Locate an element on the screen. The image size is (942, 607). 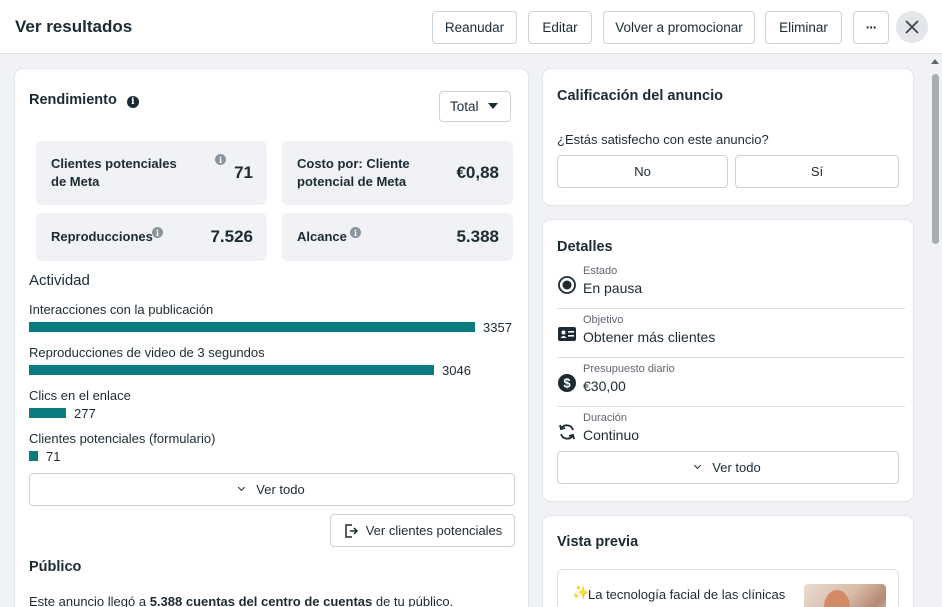
audience-text-before: Este anuncio llegó a is located at coordinates (89, 600).